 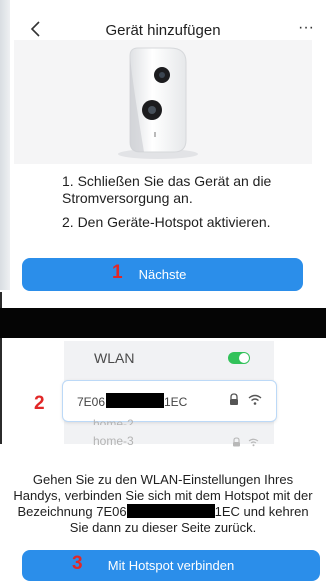 I want to click on left-edge-shade, so click(x=5, y=145).